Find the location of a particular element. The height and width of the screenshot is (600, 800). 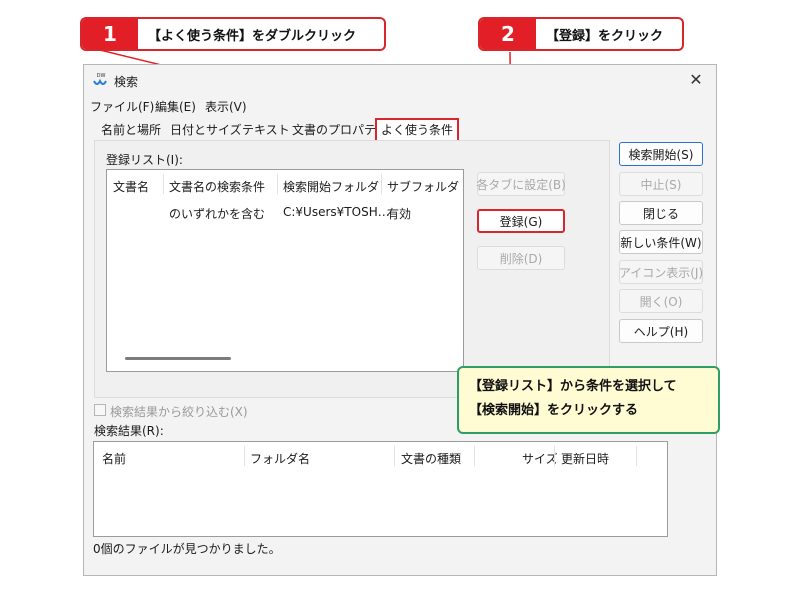

callout-step2-text: 【登録】をクリック is located at coordinates (605, 36).